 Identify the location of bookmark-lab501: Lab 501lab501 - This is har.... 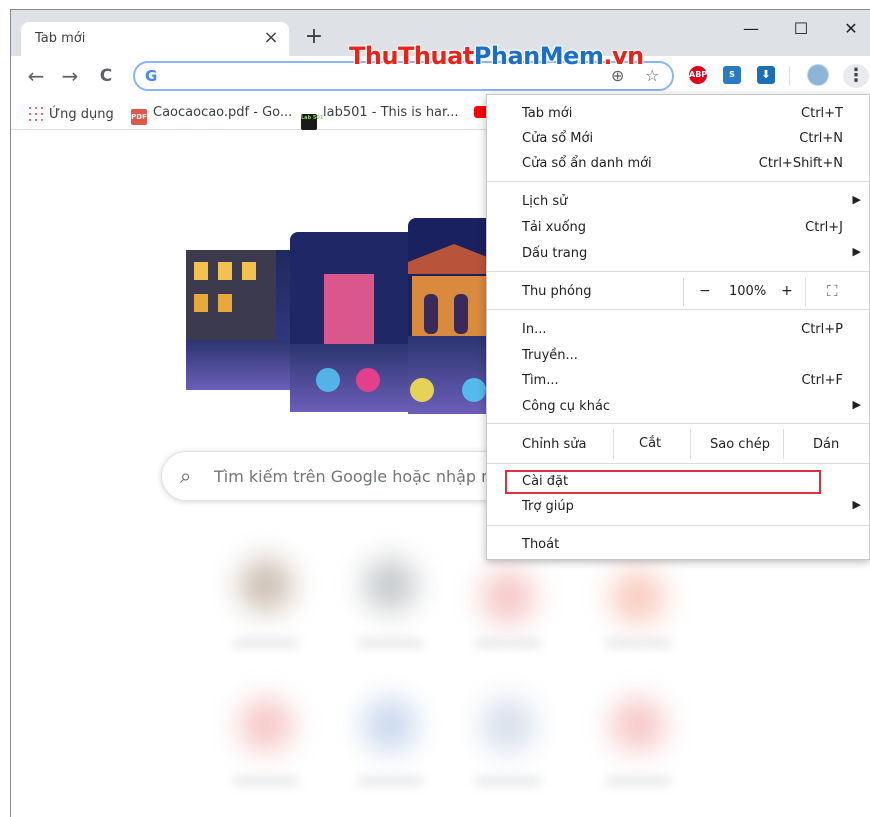
(380, 117).